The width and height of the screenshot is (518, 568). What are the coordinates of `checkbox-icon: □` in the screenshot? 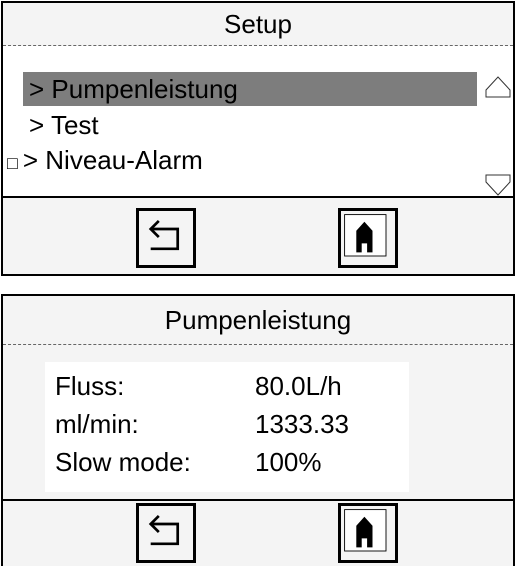 It's located at (12, 163).